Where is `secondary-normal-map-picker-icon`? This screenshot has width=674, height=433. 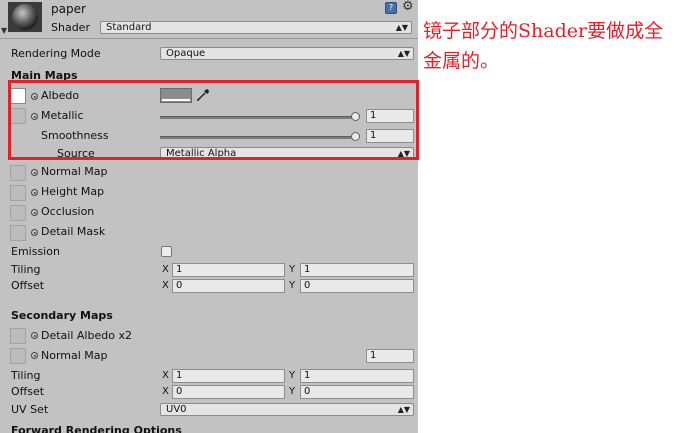 secondary-normal-map-picker-icon is located at coordinates (34, 355).